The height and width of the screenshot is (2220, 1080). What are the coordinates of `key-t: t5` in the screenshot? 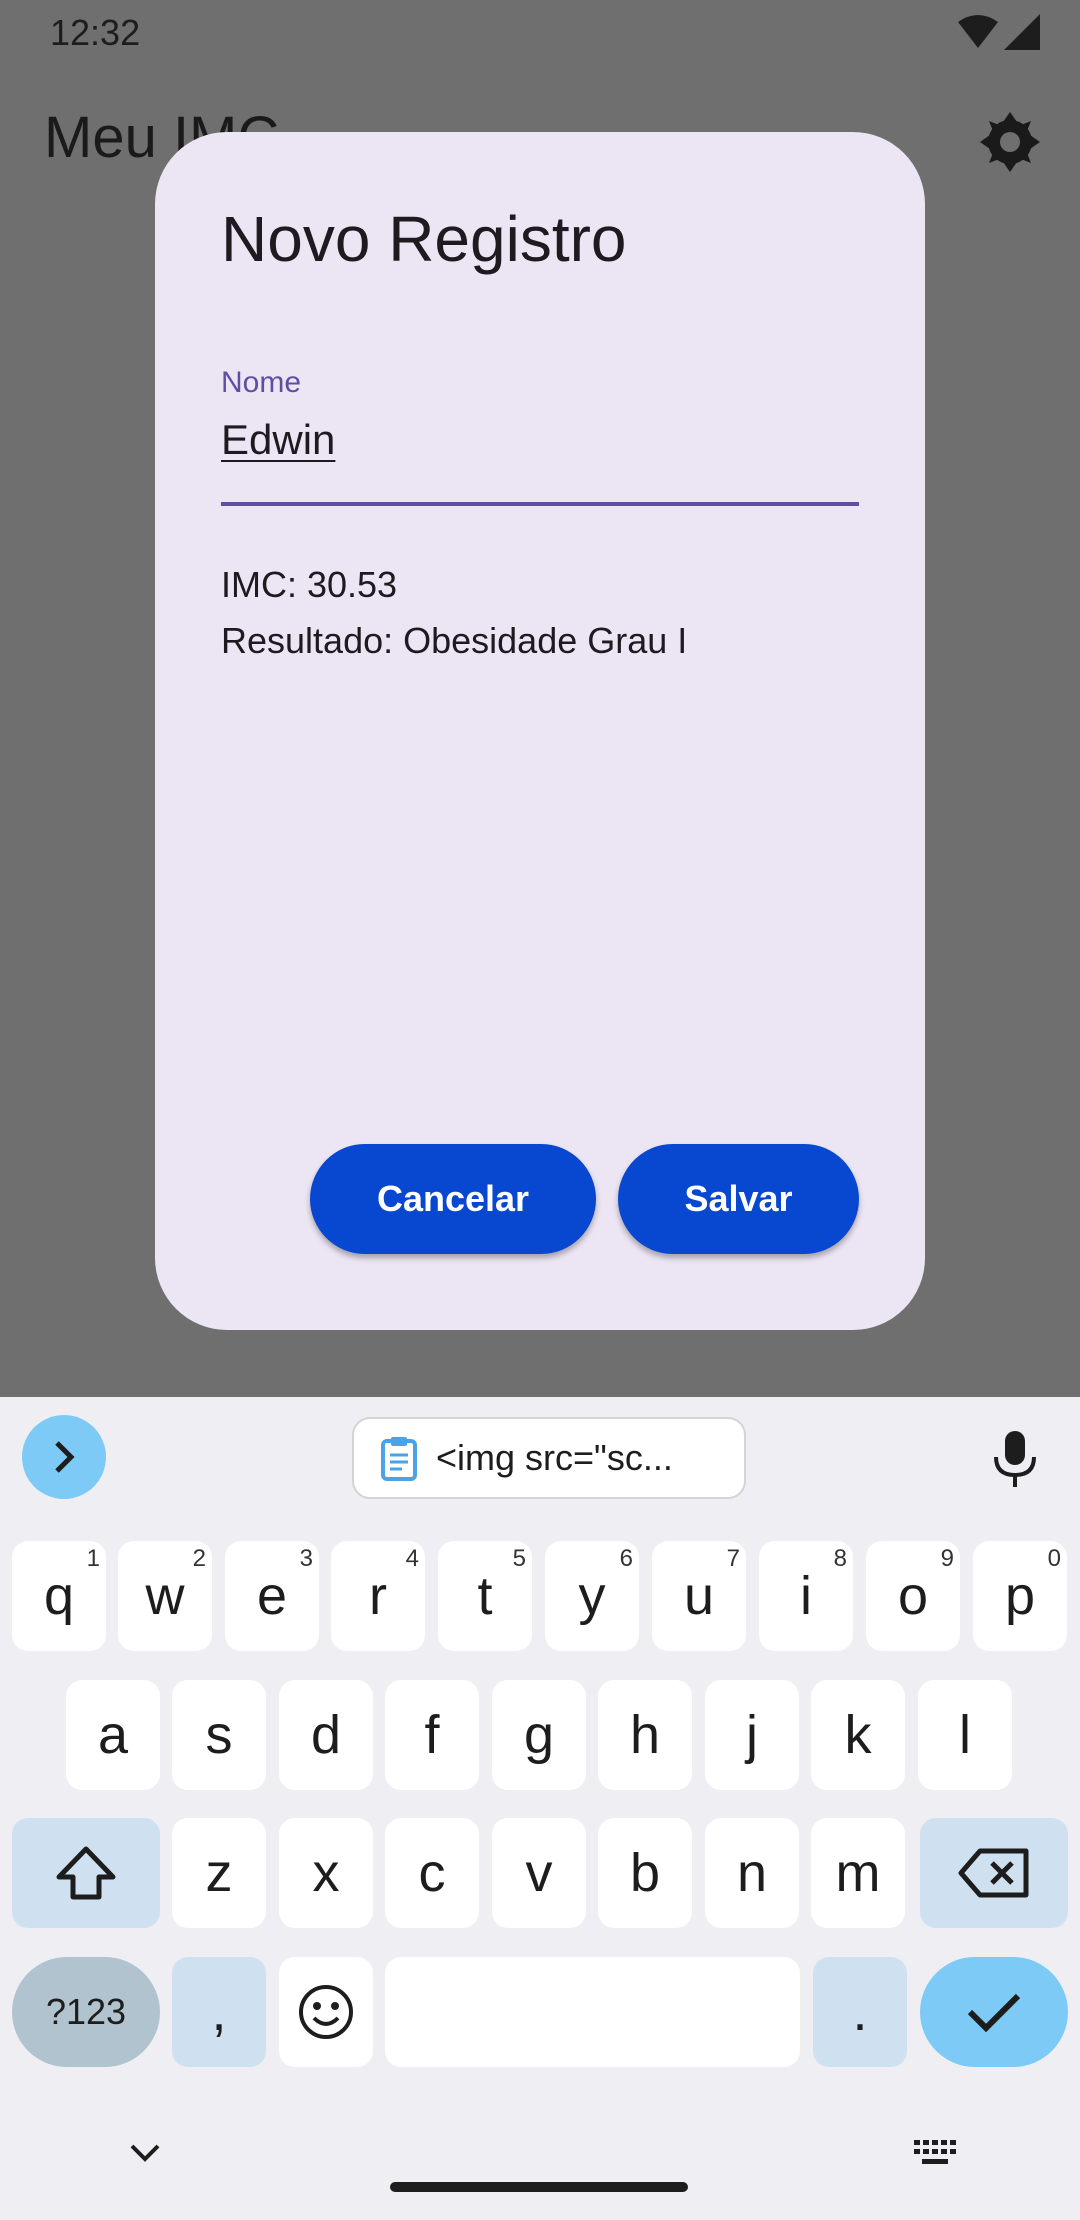 It's located at (485, 1596).